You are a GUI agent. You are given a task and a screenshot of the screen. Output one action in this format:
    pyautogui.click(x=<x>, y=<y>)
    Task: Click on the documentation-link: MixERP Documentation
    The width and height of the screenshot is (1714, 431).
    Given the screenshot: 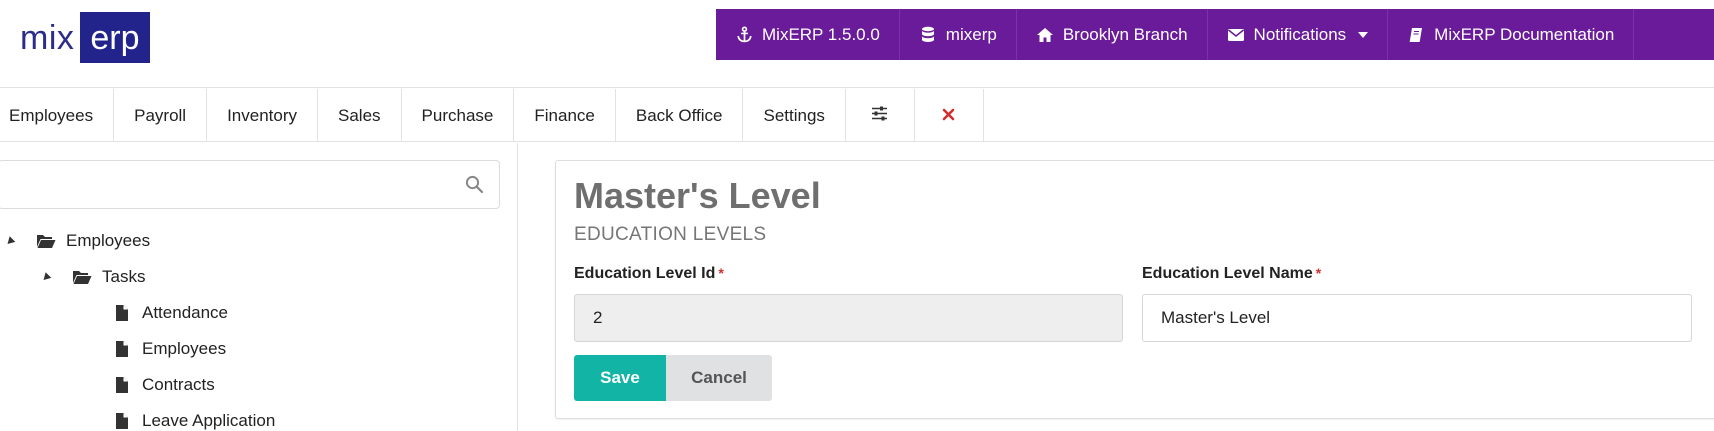 What is the action you would take?
    pyautogui.click(x=1511, y=34)
    